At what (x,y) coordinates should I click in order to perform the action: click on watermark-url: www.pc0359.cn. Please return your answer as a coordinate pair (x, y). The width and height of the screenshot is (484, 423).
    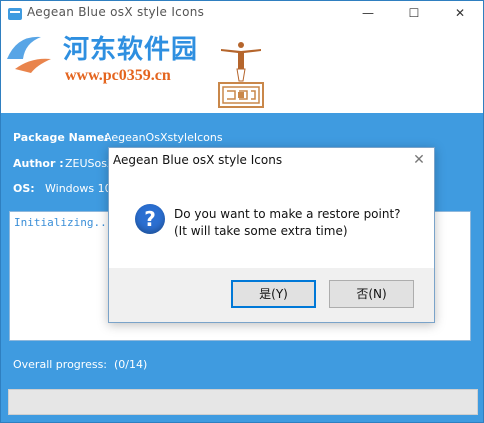
    Looking at the image, I should click on (118, 75).